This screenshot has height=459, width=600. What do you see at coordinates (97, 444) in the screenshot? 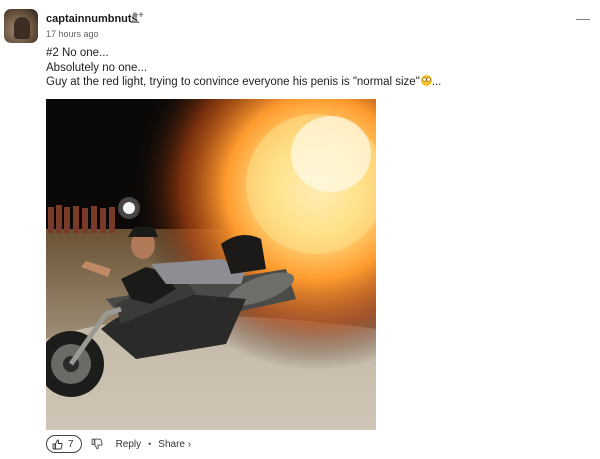
I see `thumbs-down-icon` at bounding box center [97, 444].